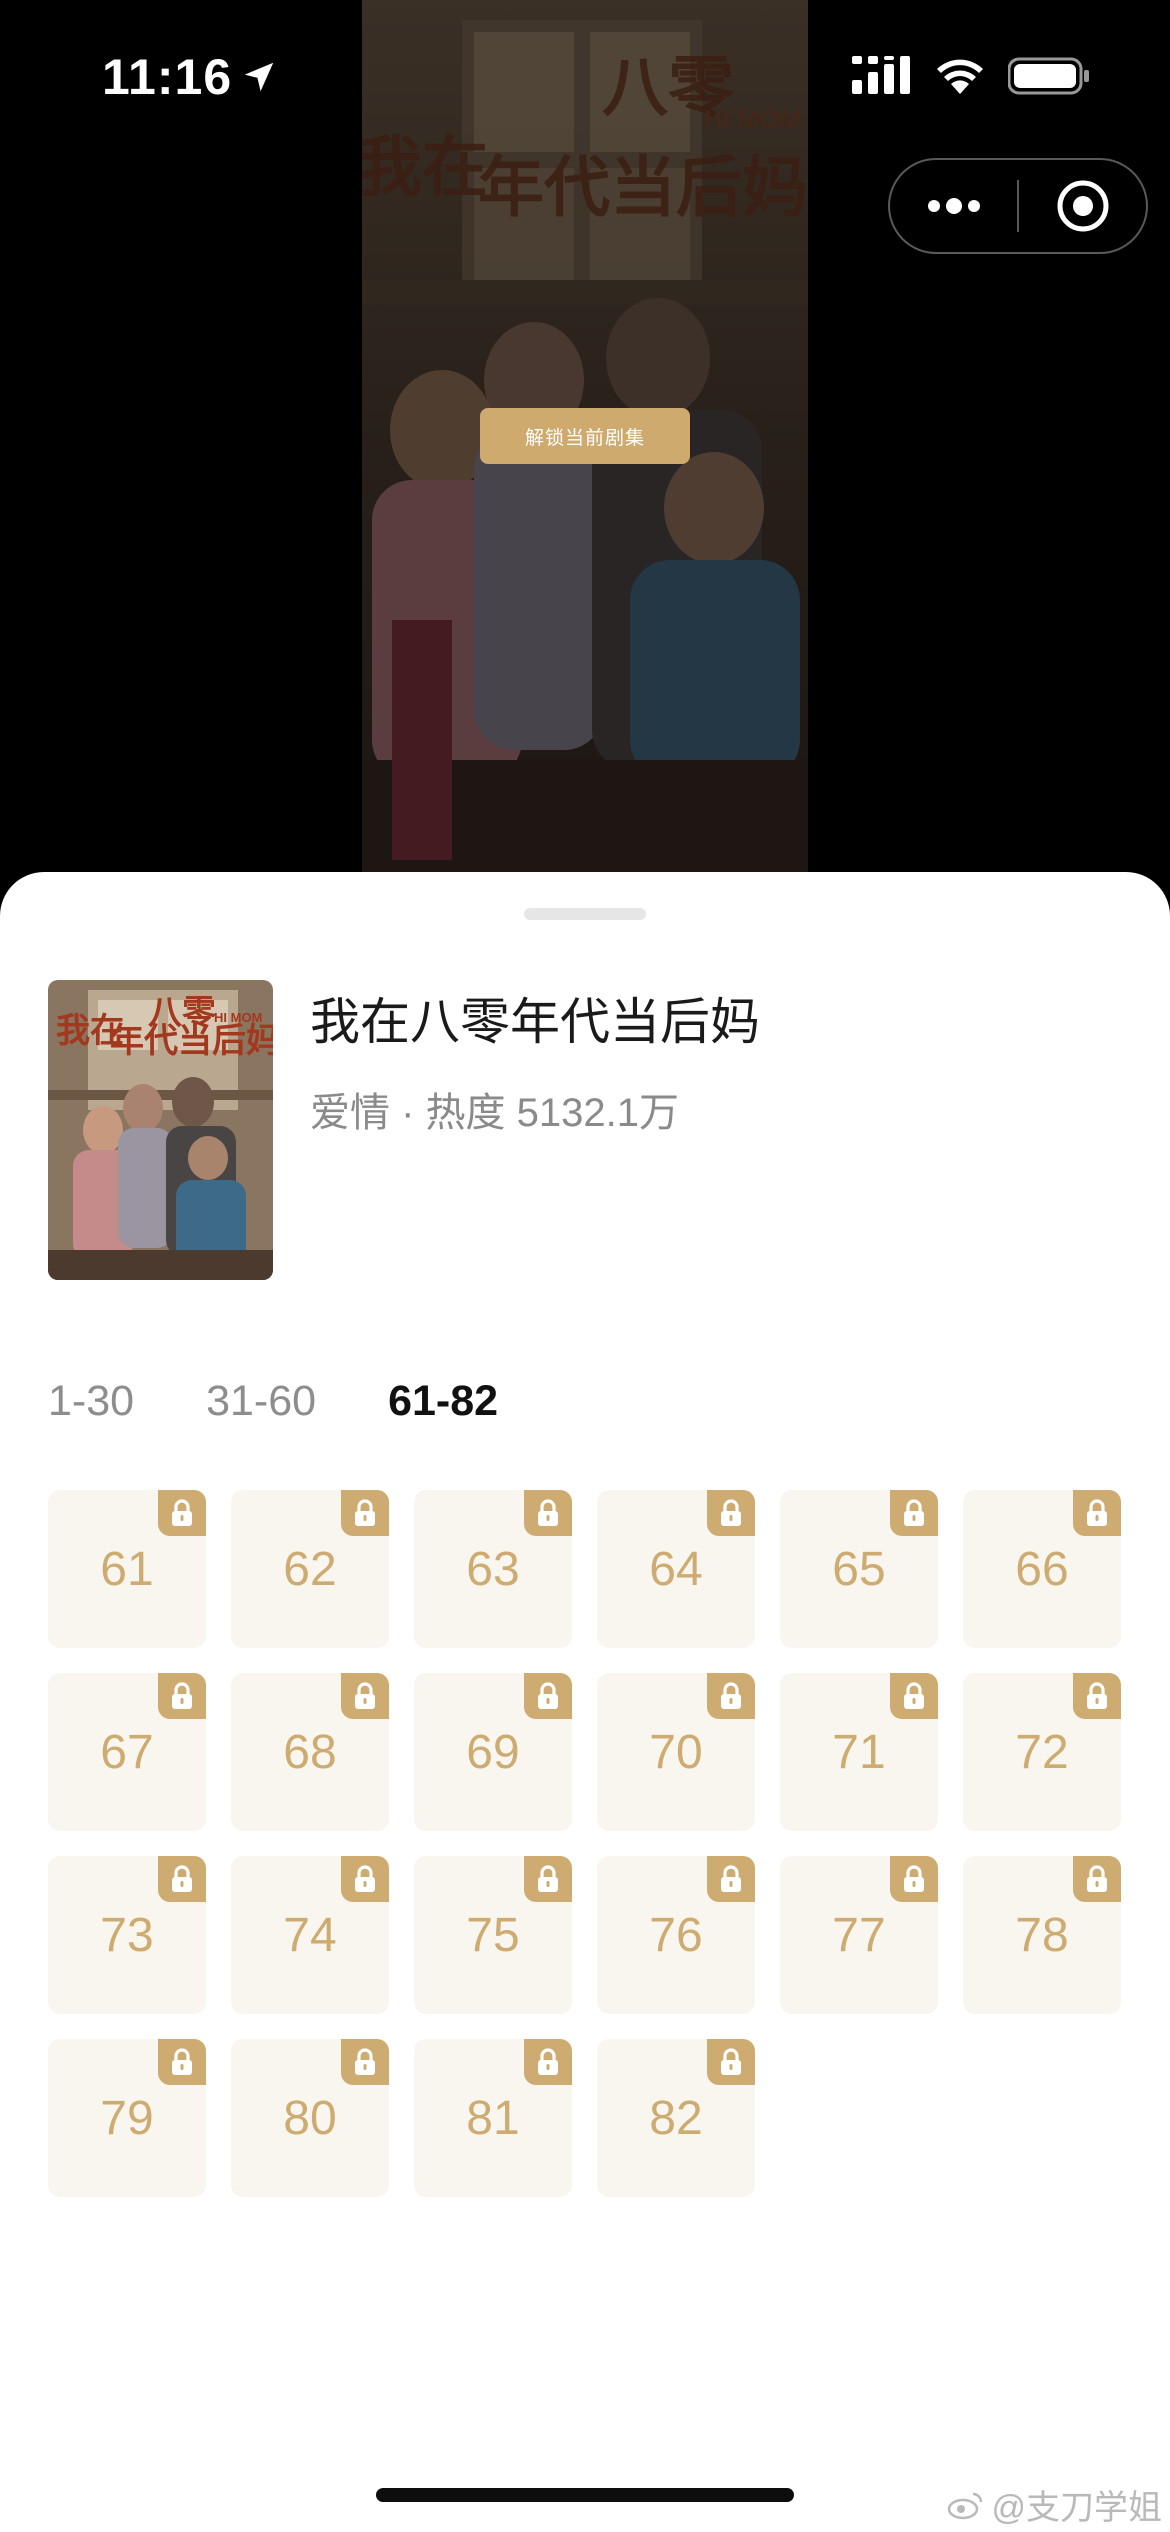 The height and width of the screenshot is (2532, 1170). I want to click on episode-number: 82, so click(676, 2118).